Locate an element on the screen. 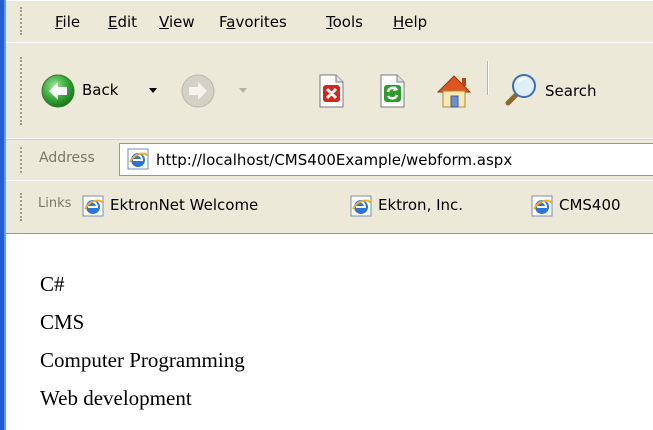  stop-button is located at coordinates (332, 91).